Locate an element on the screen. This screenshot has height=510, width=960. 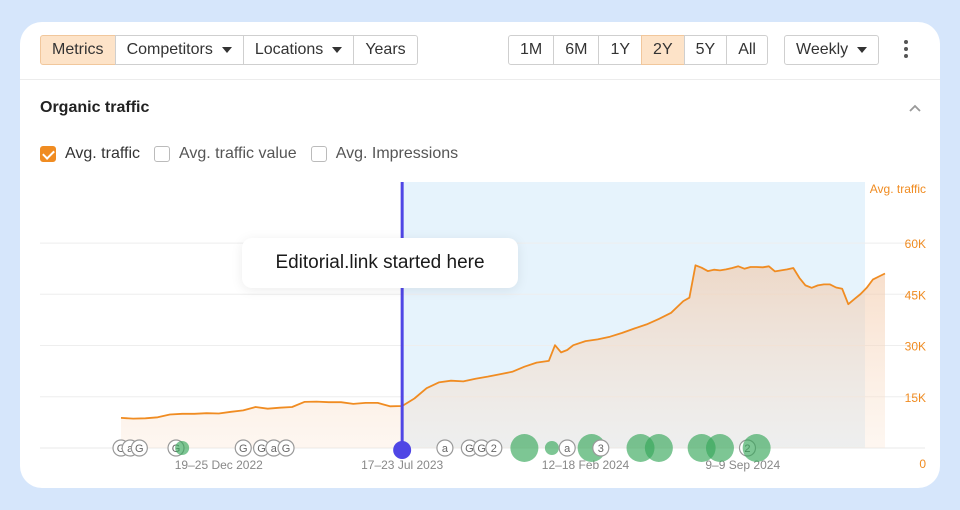
y-tick-label: 0 is located at coordinates (922, 464).